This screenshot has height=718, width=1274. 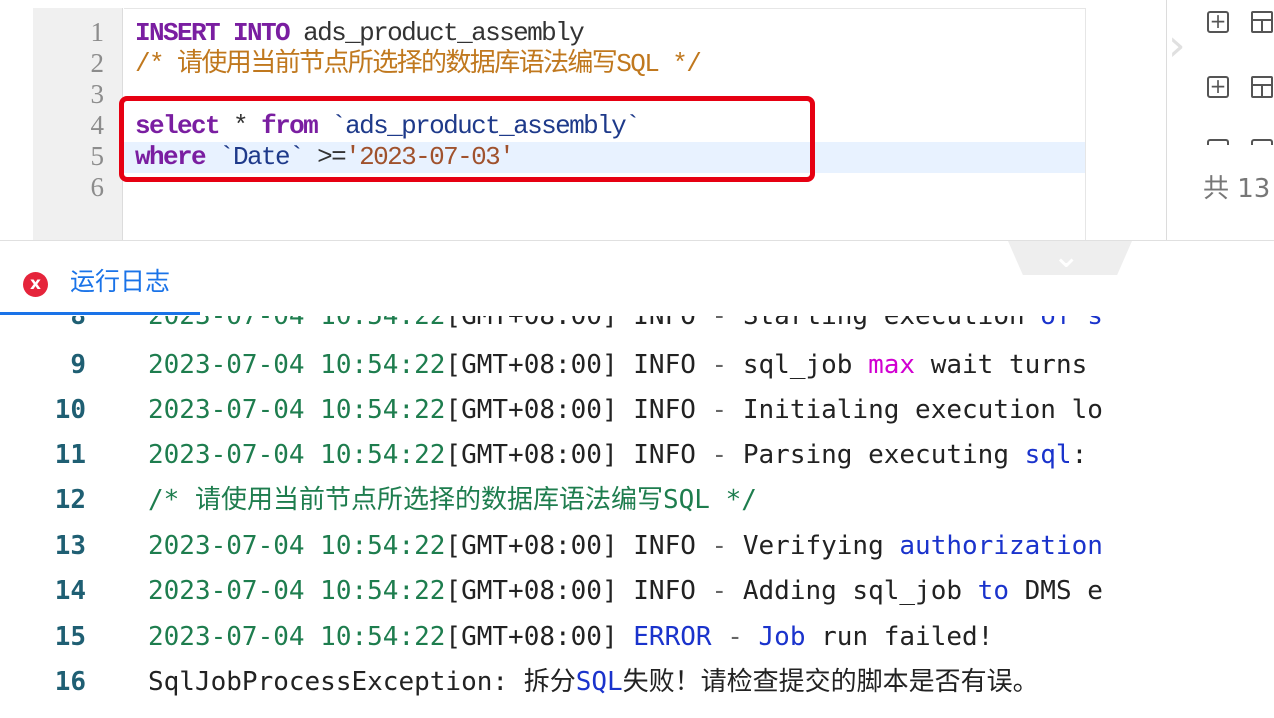 I want to click on editor-left-margin, so click(x=16, y=120).